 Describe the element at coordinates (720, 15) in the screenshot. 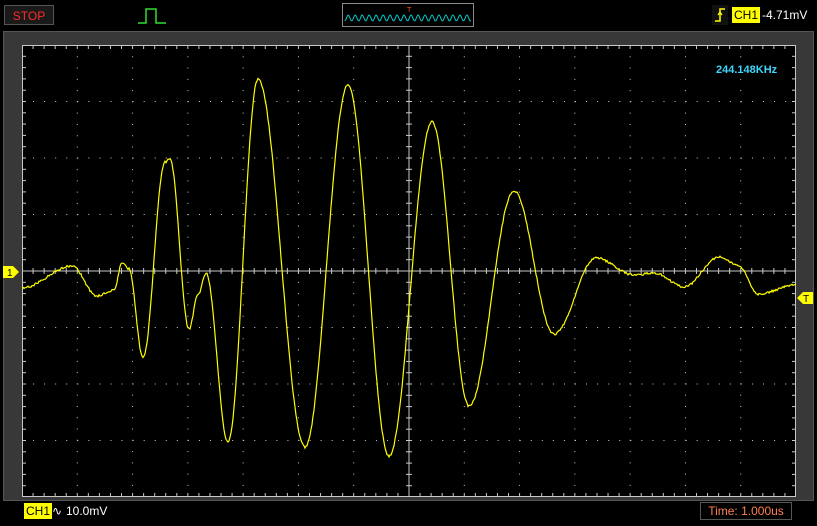

I see `rising-edge-icon` at that location.